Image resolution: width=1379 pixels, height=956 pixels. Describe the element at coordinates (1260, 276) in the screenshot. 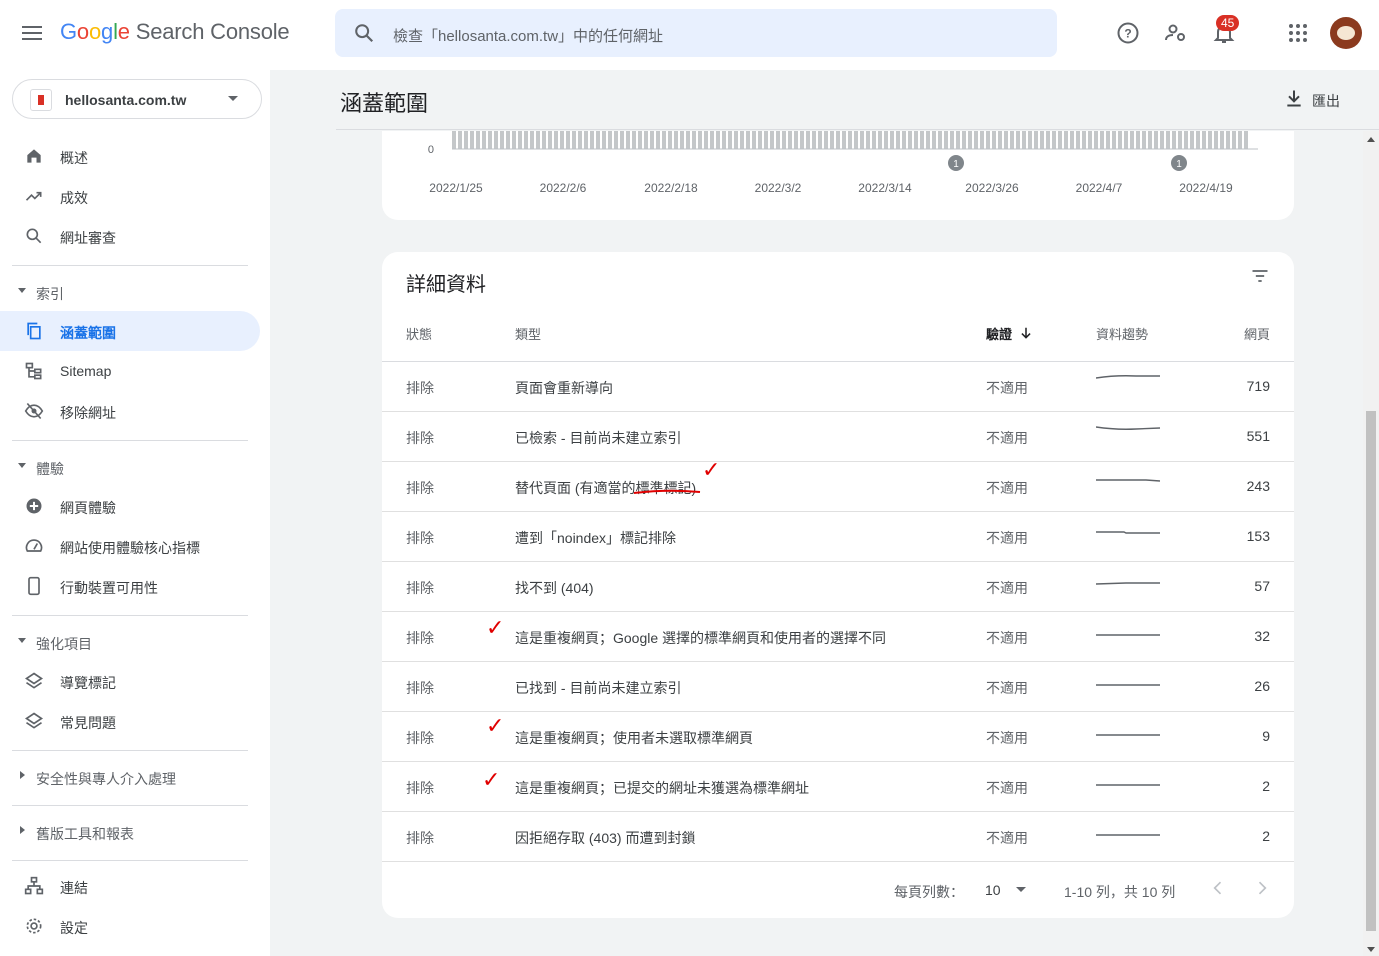

I see `filter-icon` at that location.